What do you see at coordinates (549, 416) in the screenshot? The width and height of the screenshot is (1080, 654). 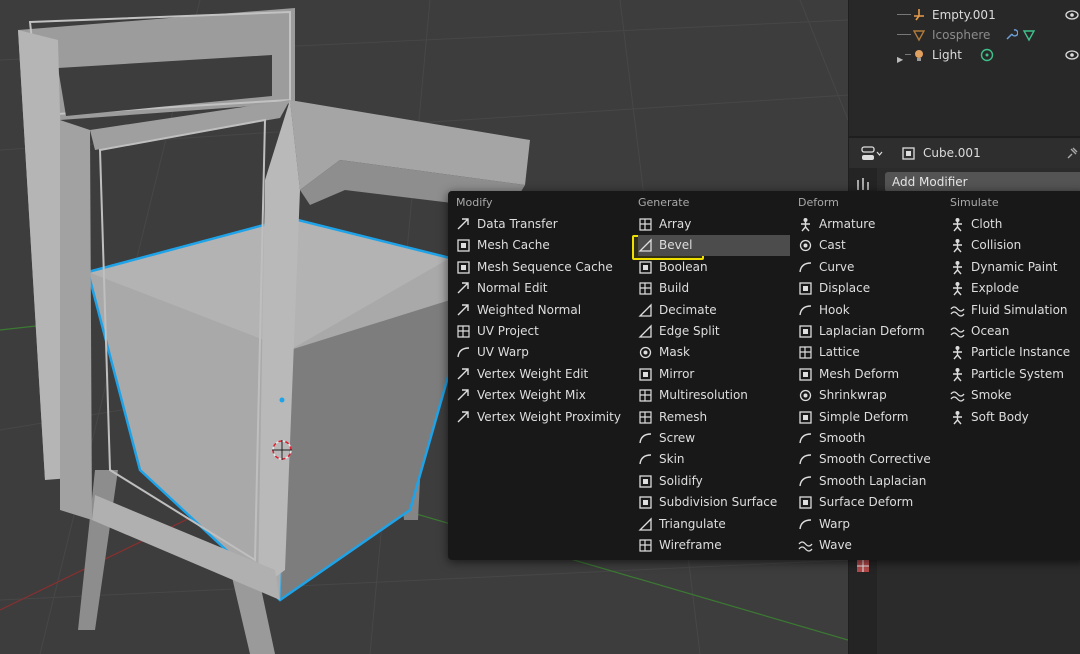 I see `menu-item-label: Vertex Weight Proximity` at bounding box center [549, 416].